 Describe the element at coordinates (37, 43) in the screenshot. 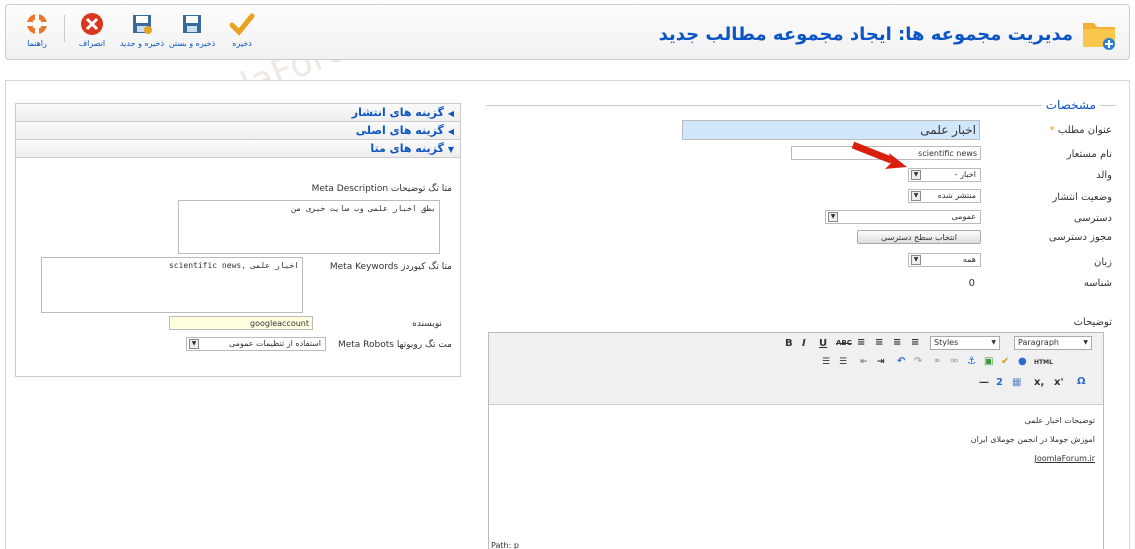

I see `help-label: راهنما` at that location.